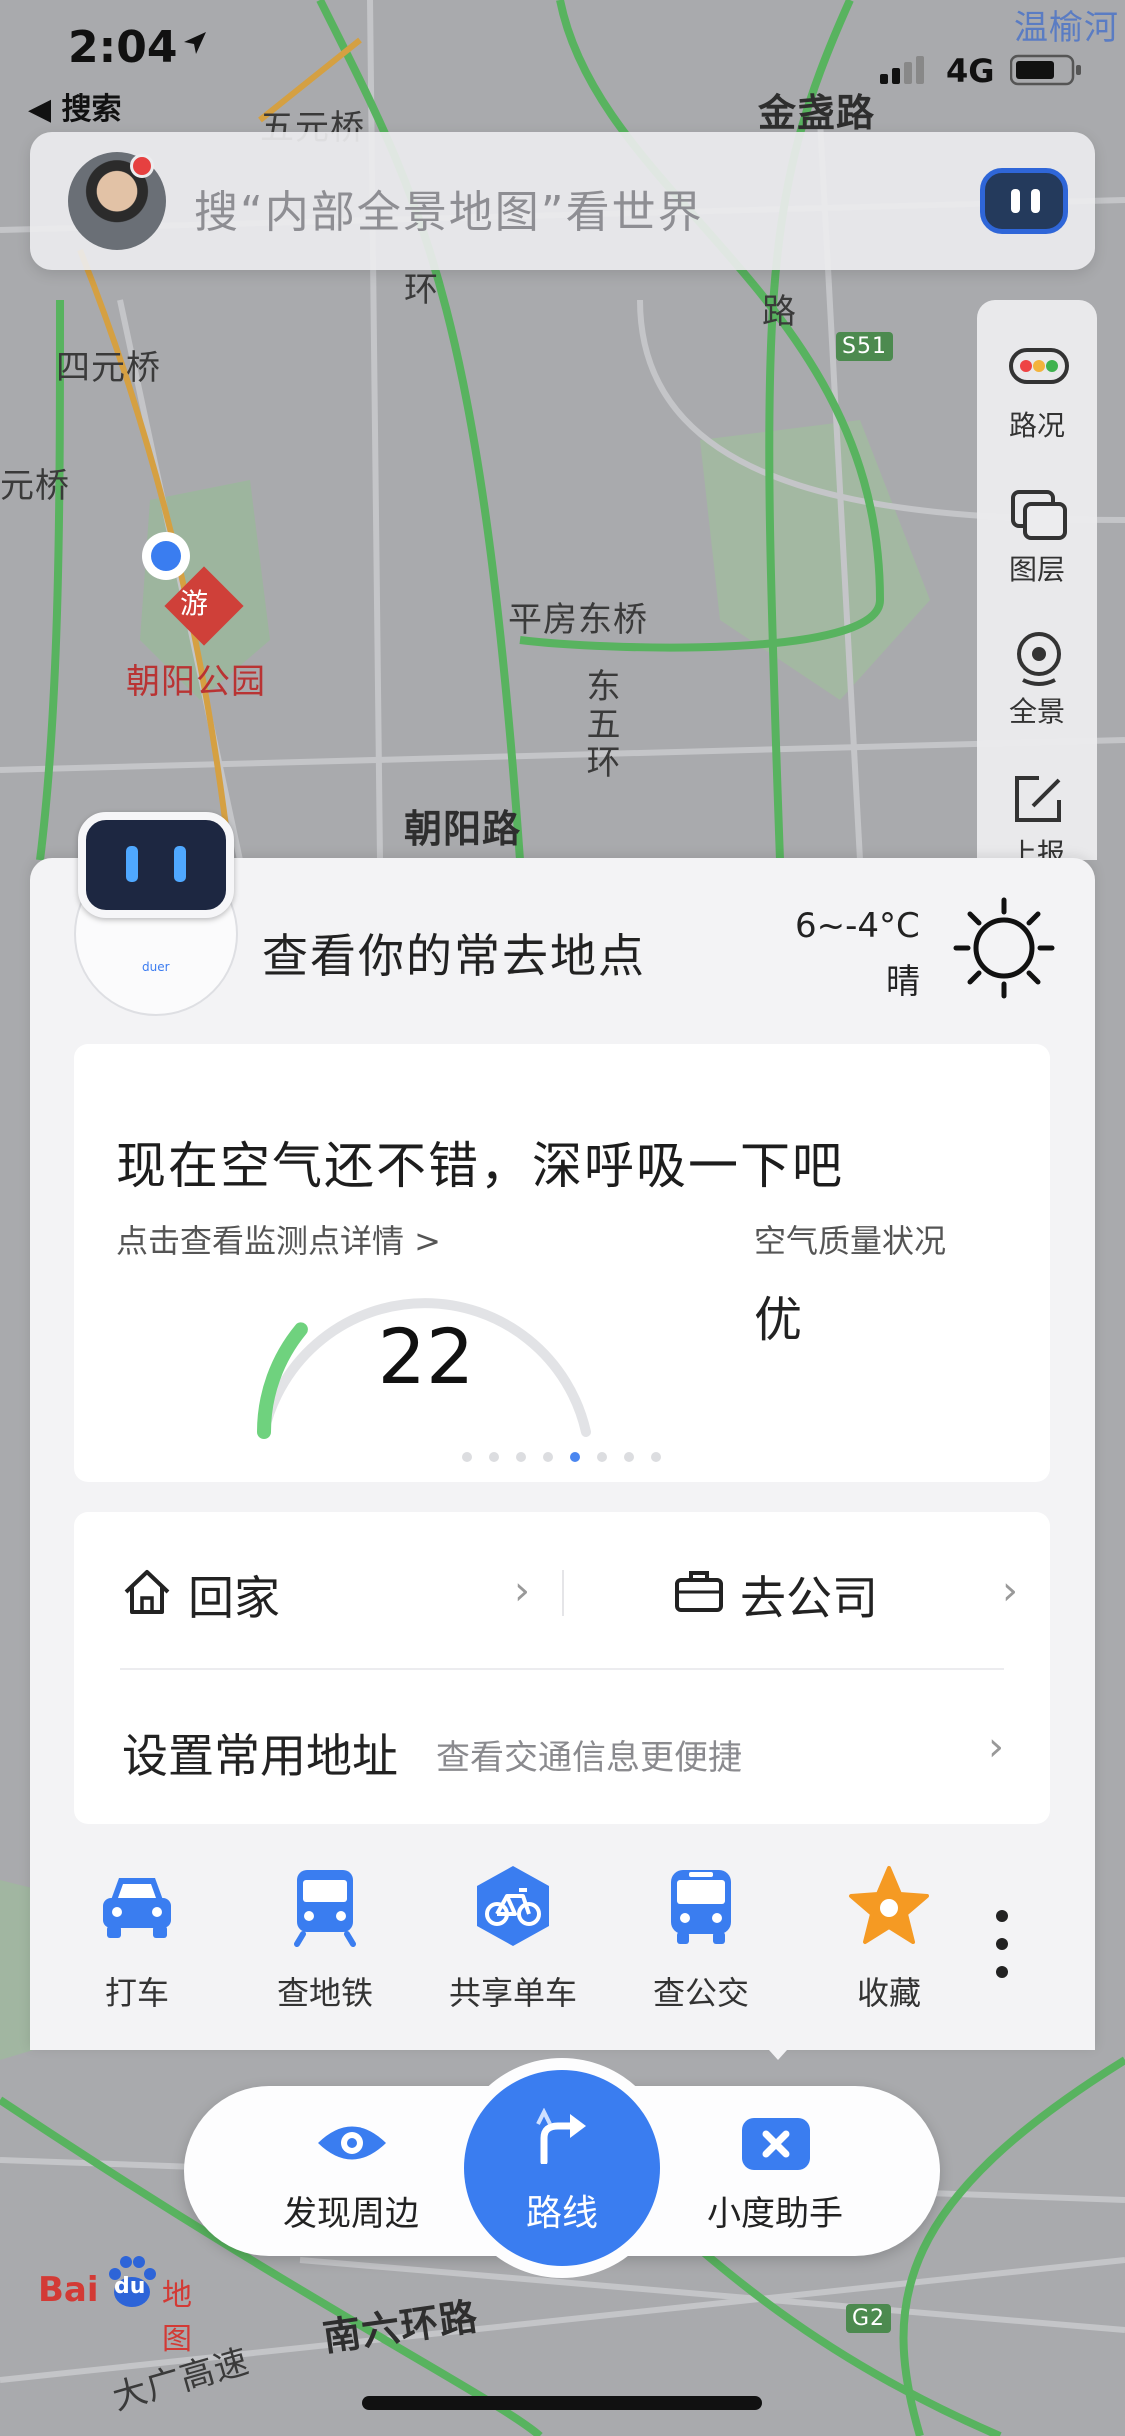 This screenshot has width=1125, height=2436. Describe the element at coordinates (561, 2136) in the screenshot. I see `turn-arrow-icon` at that location.